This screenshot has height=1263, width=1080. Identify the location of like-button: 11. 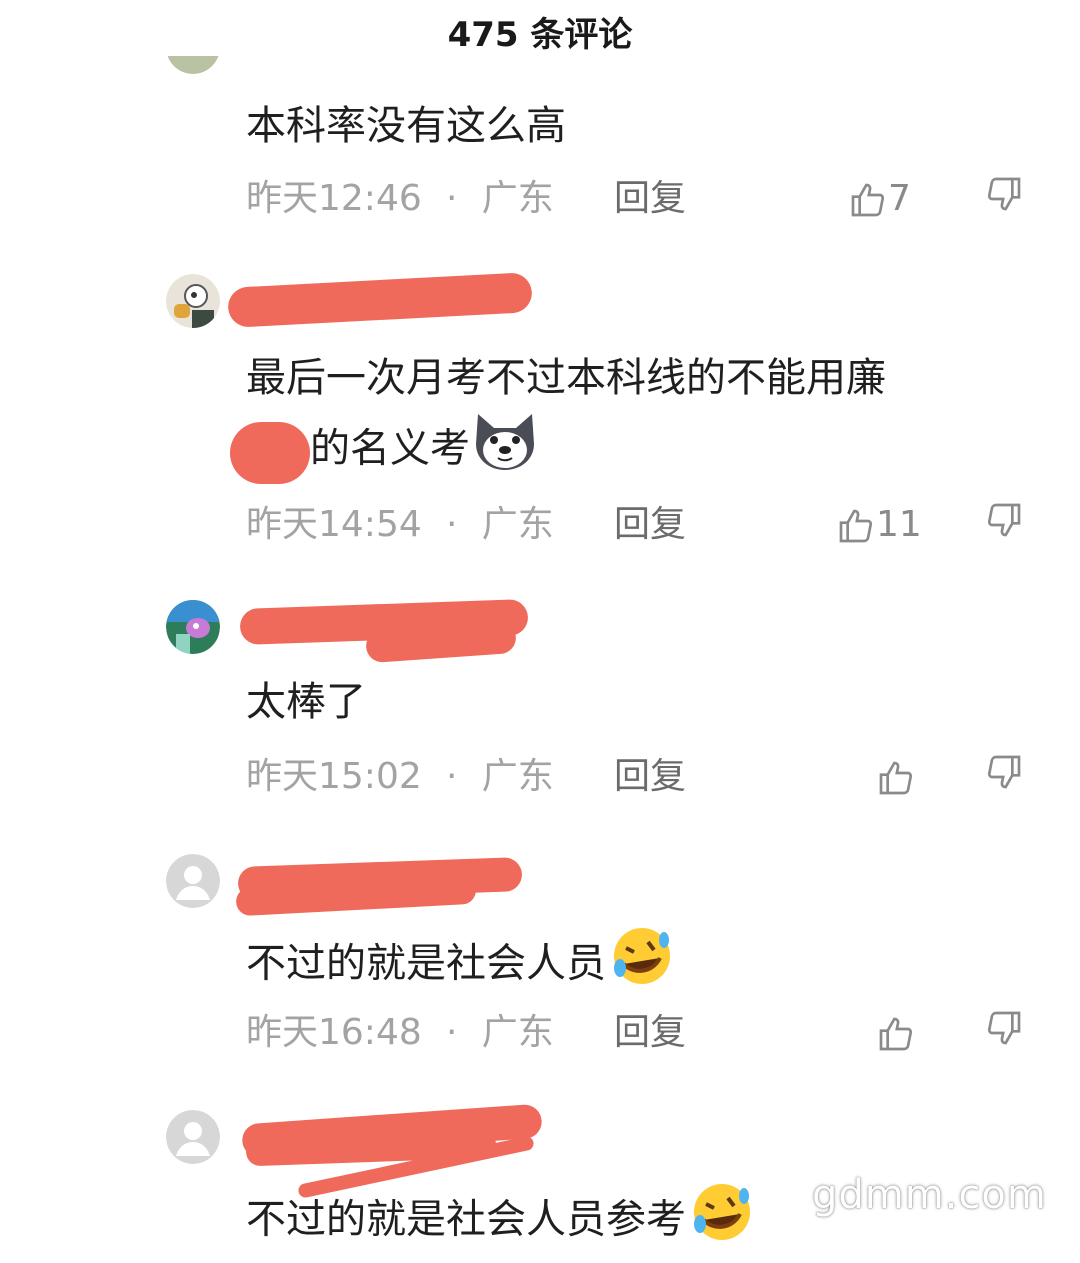
(879, 525).